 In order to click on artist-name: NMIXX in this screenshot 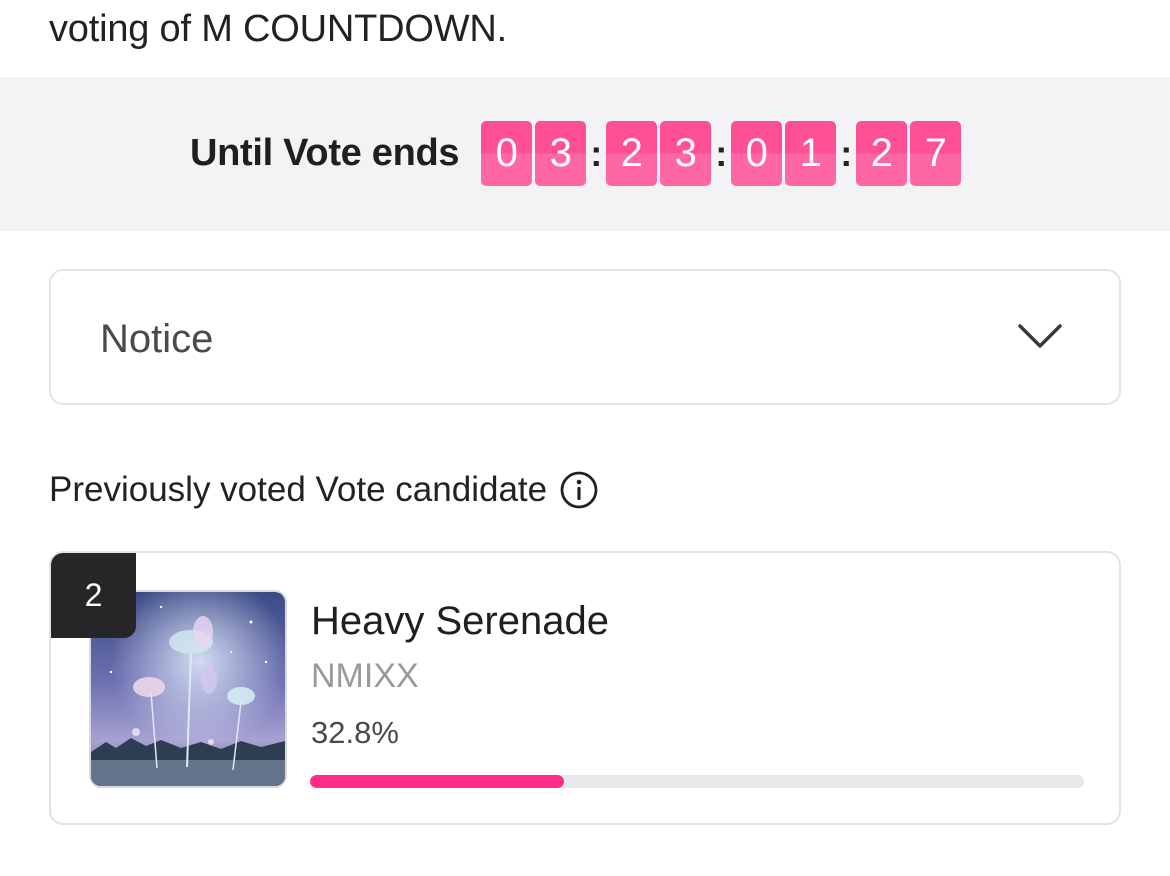, I will do `click(365, 676)`.